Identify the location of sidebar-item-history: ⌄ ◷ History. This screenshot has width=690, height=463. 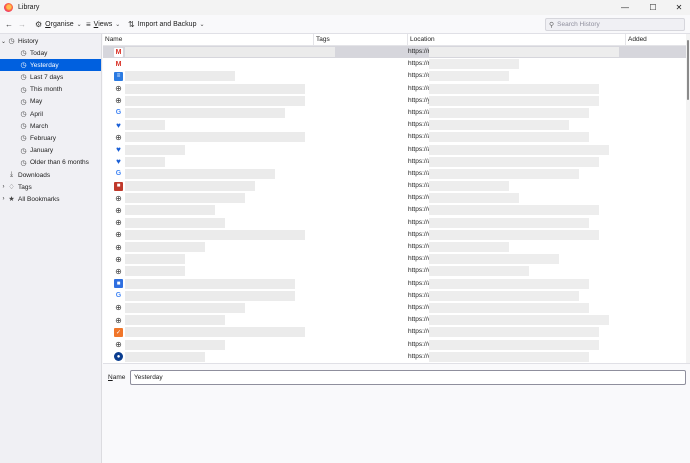
(50, 41).